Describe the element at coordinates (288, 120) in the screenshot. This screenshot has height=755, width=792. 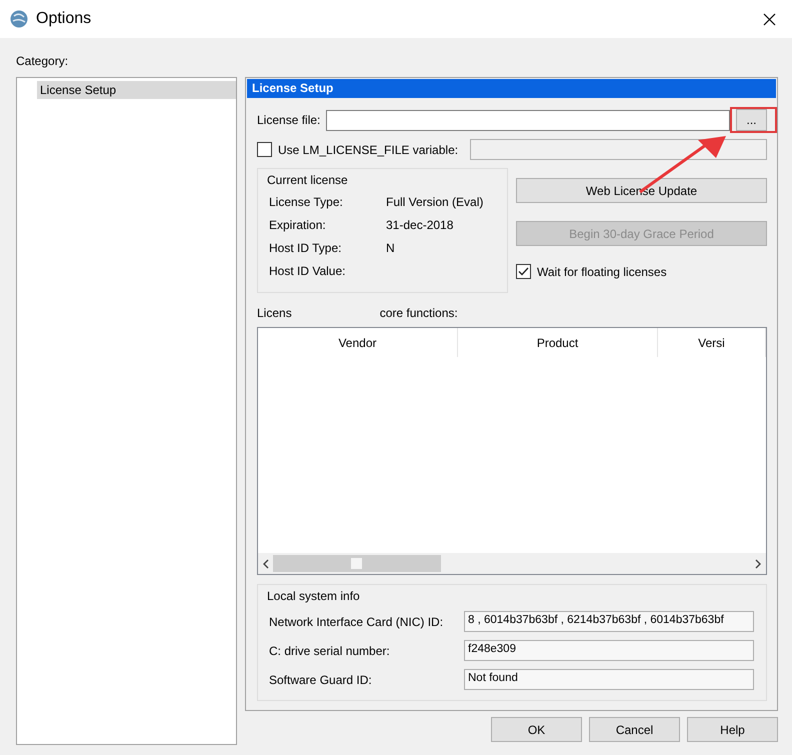
I see `license-file-label: License file:` at that location.